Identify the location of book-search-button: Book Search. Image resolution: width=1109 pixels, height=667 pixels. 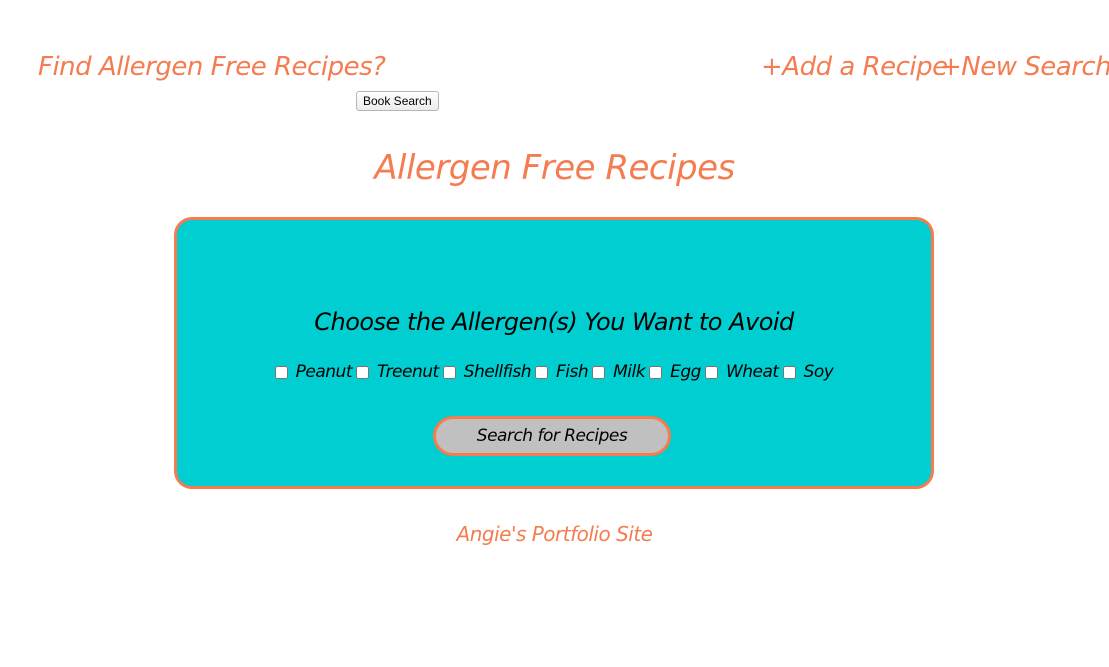
(397, 101).